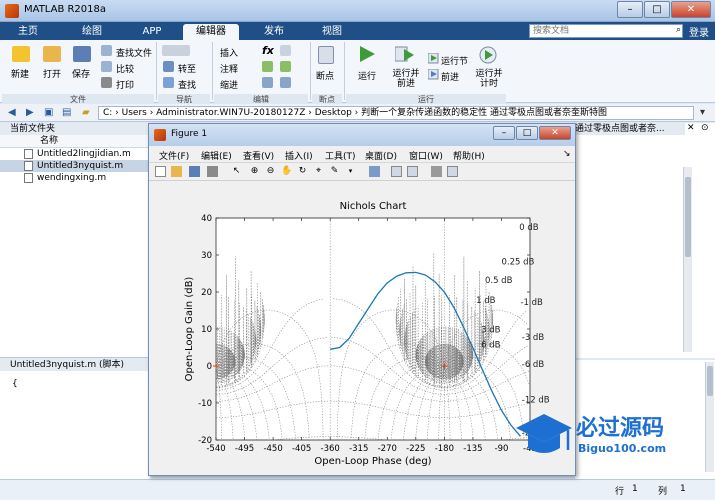  I want to click on menu-tools: 工具(T), so click(340, 155).